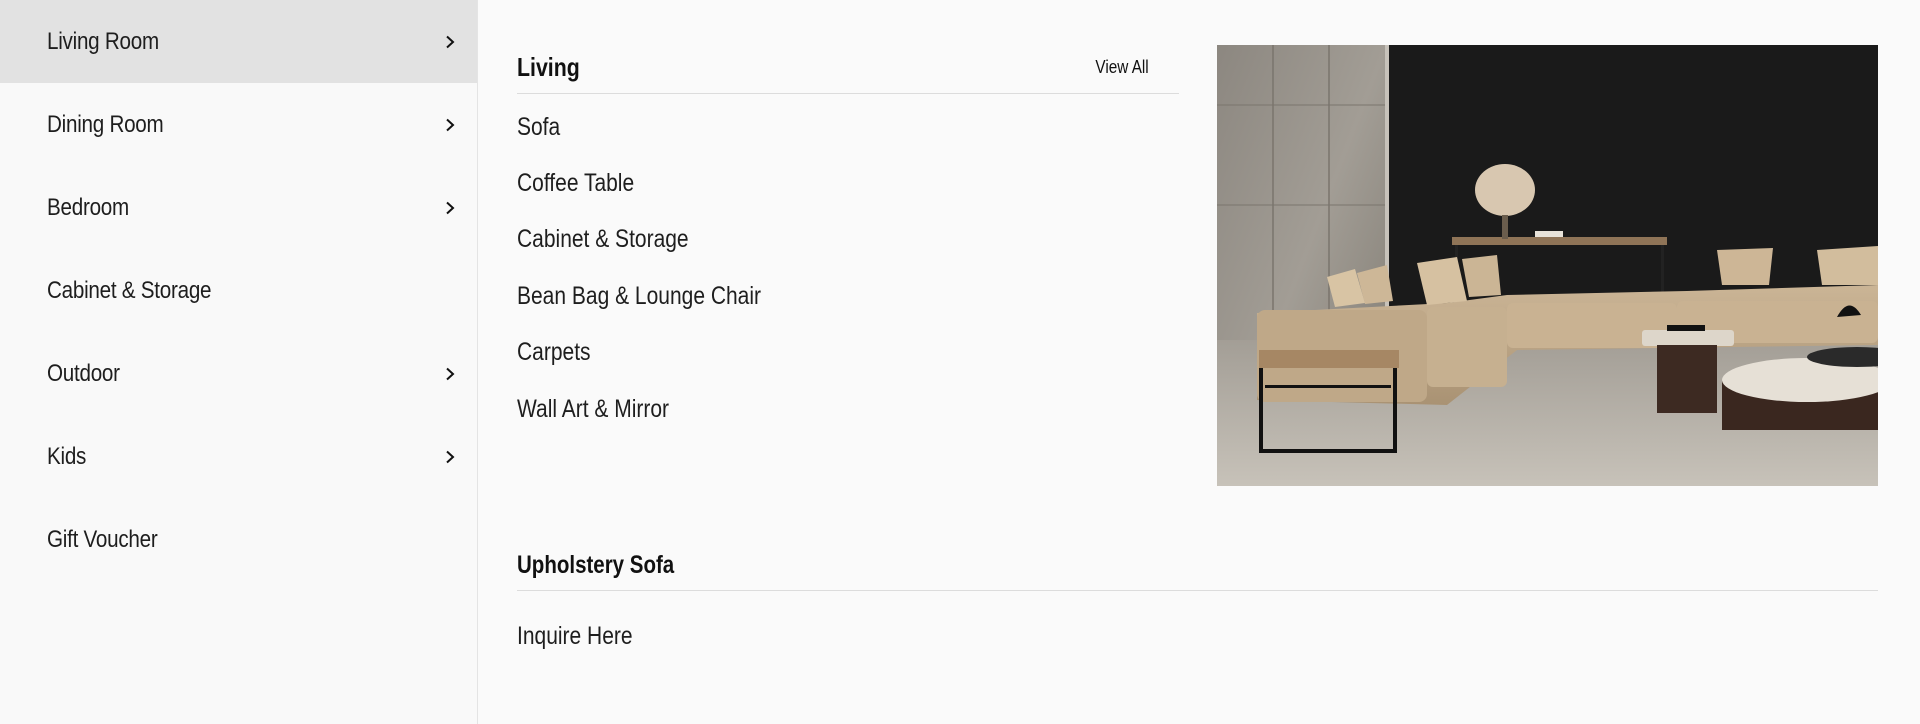 The width and height of the screenshot is (1920, 724). What do you see at coordinates (603, 239) in the screenshot?
I see `link-label: Cabinet & Storage` at bounding box center [603, 239].